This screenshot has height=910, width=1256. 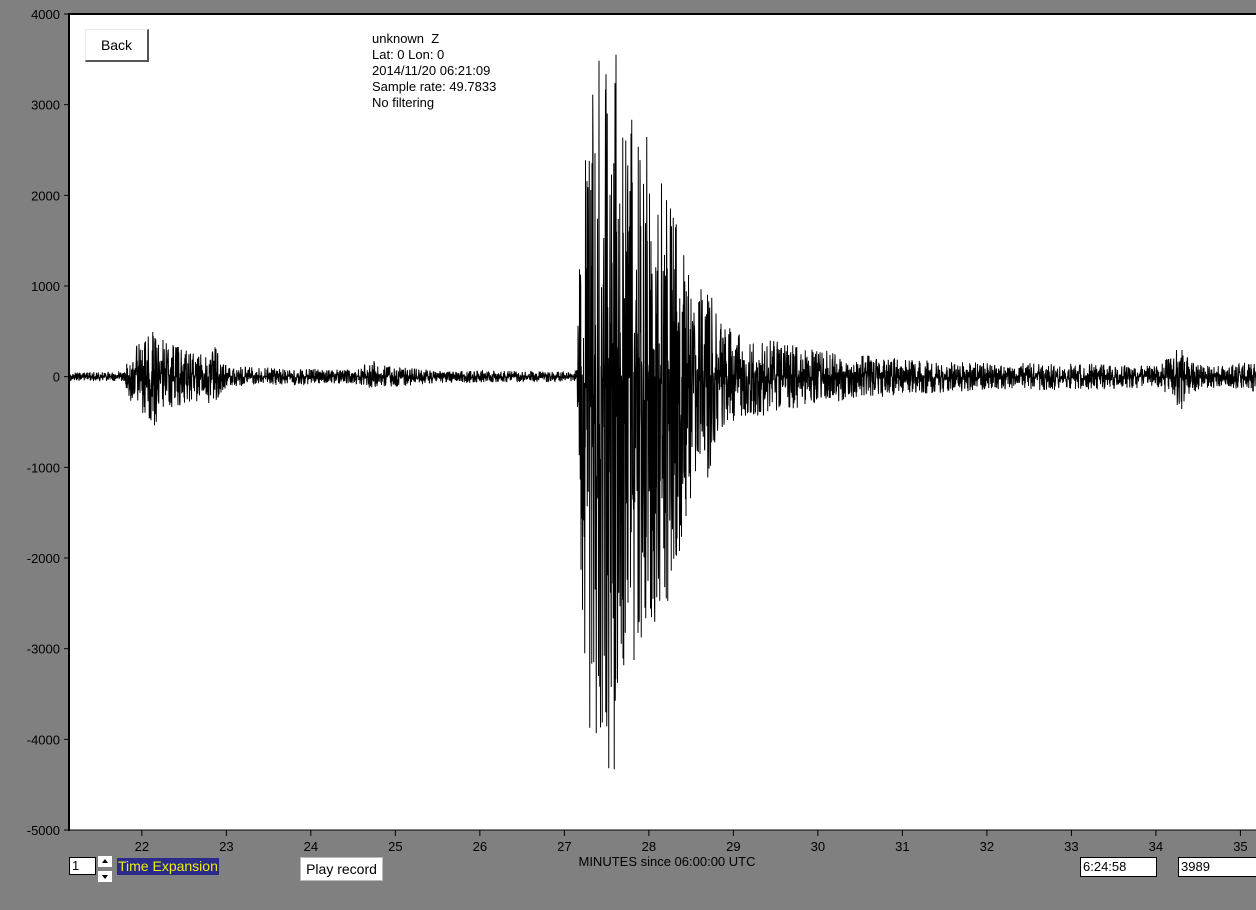 I want to click on x-tick-label: 27, so click(x=564, y=846).